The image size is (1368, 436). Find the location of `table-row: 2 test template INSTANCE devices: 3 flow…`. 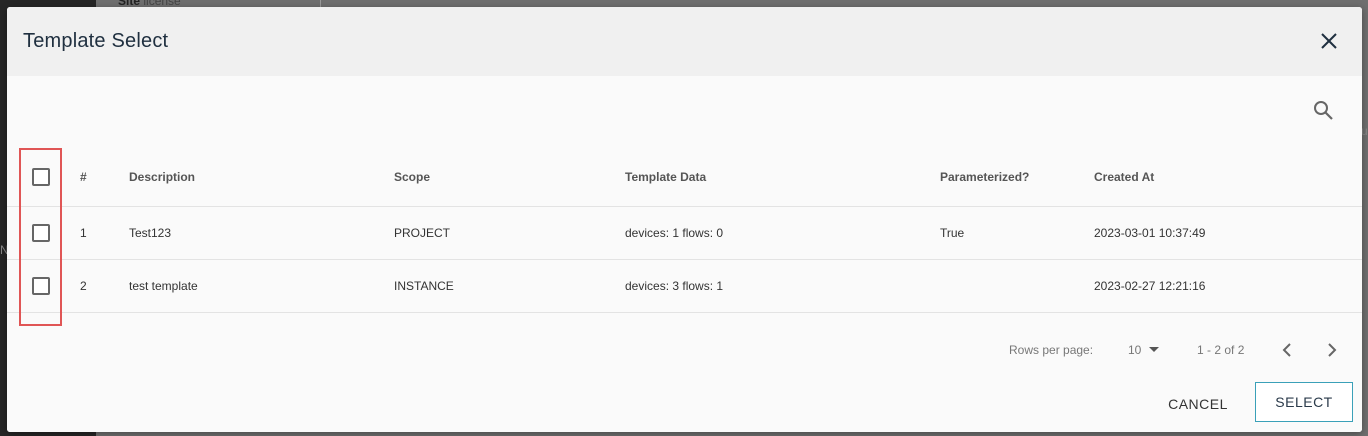

table-row: 2 test template INSTANCE devices: 3 flow… is located at coordinates (684, 286).